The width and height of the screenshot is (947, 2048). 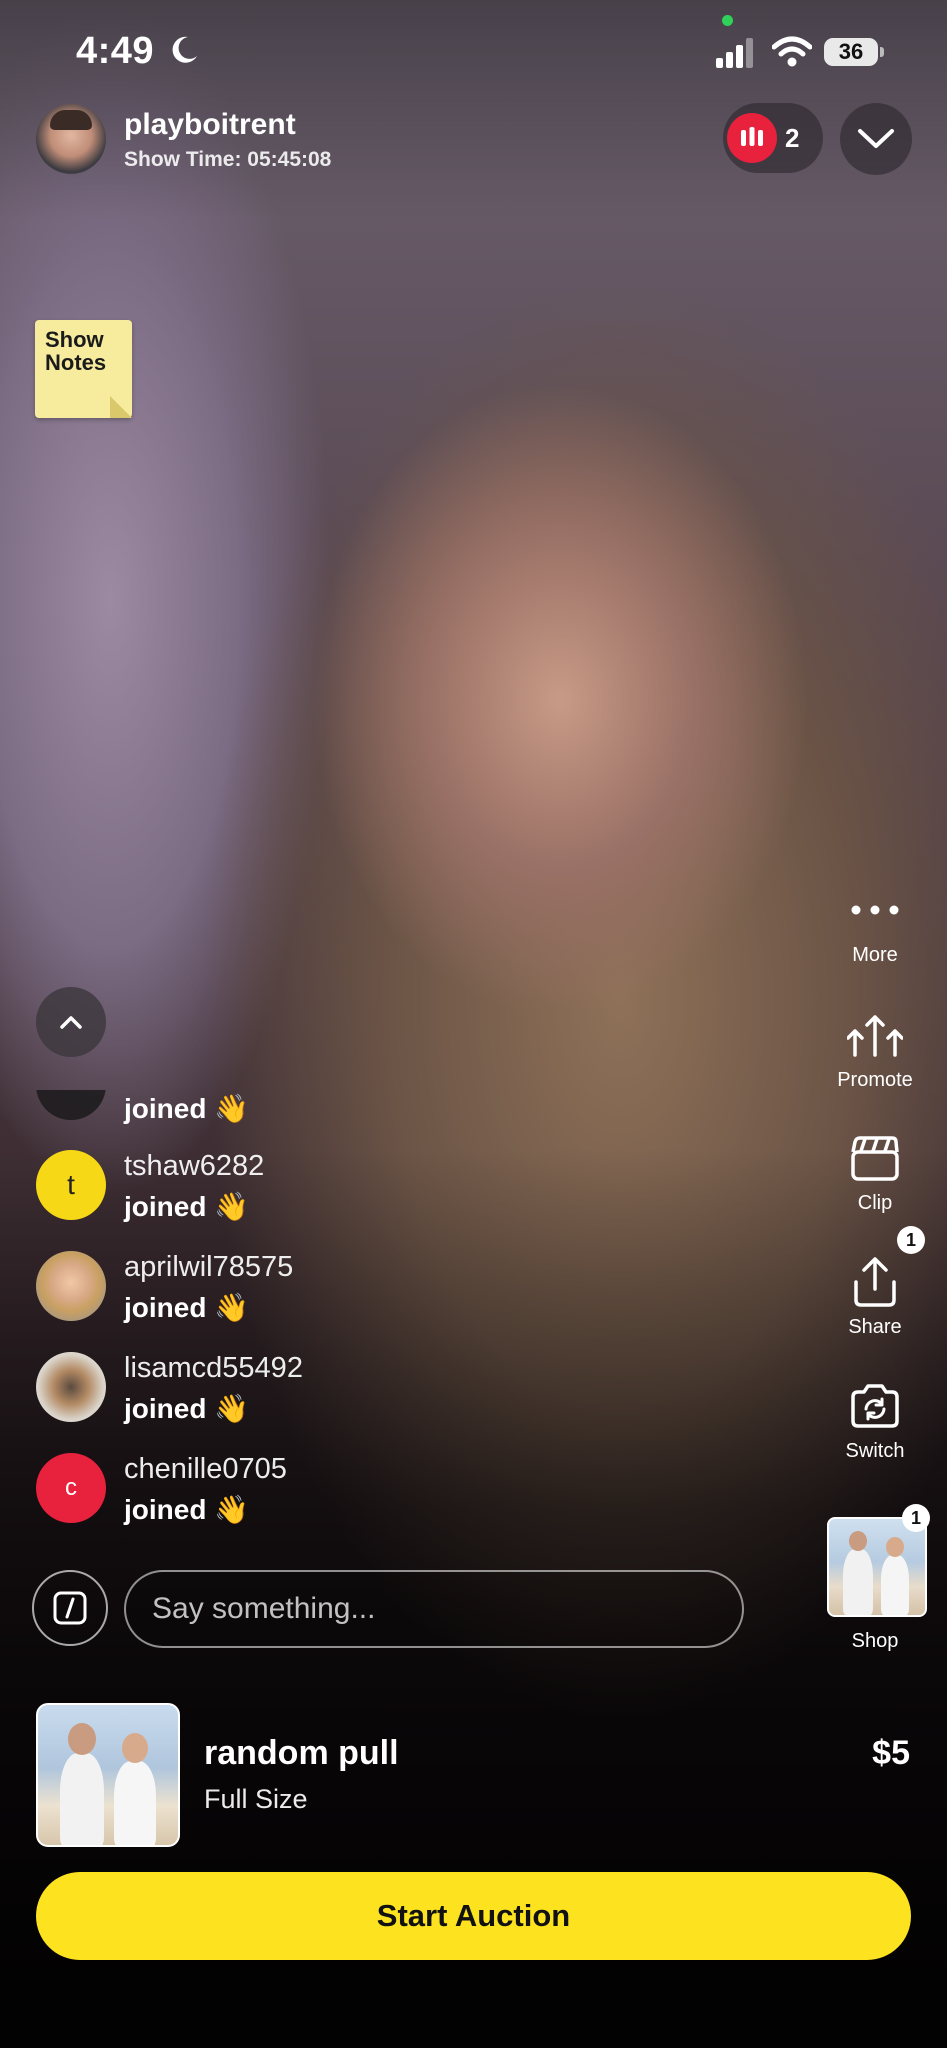 I want to click on camera-indicator-dot, so click(x=727, y=20).